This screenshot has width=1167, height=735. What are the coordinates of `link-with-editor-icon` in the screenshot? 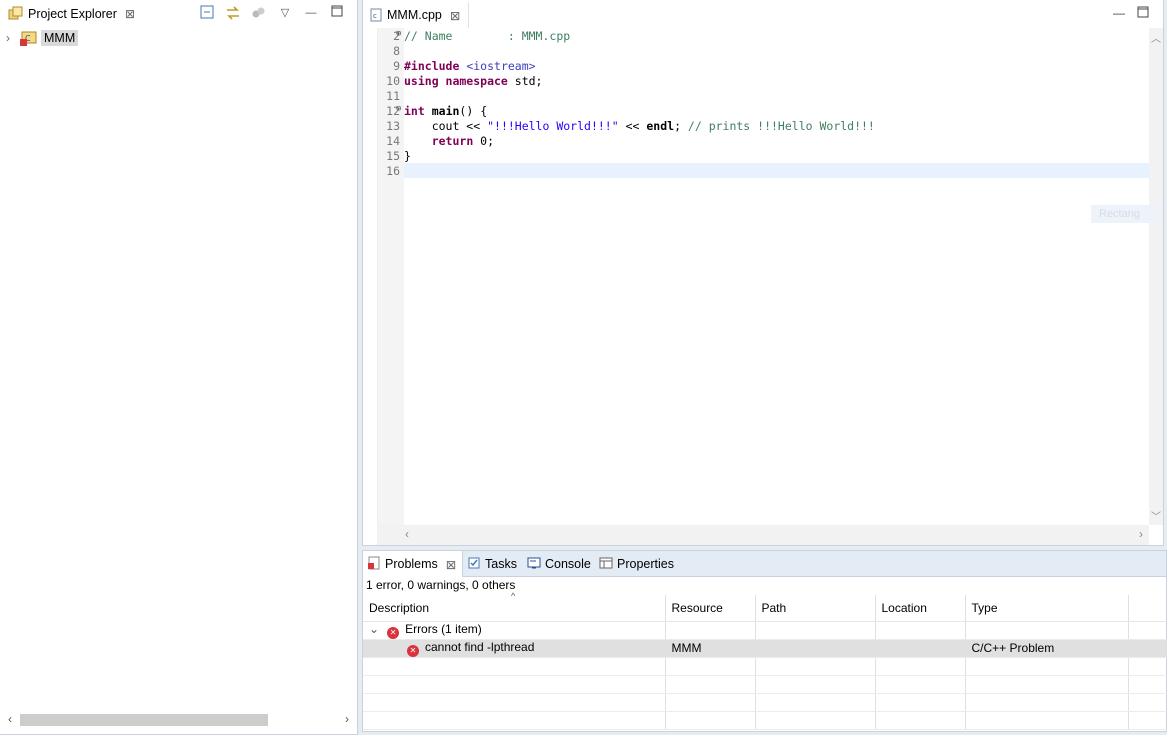 It's located at (233, 13).